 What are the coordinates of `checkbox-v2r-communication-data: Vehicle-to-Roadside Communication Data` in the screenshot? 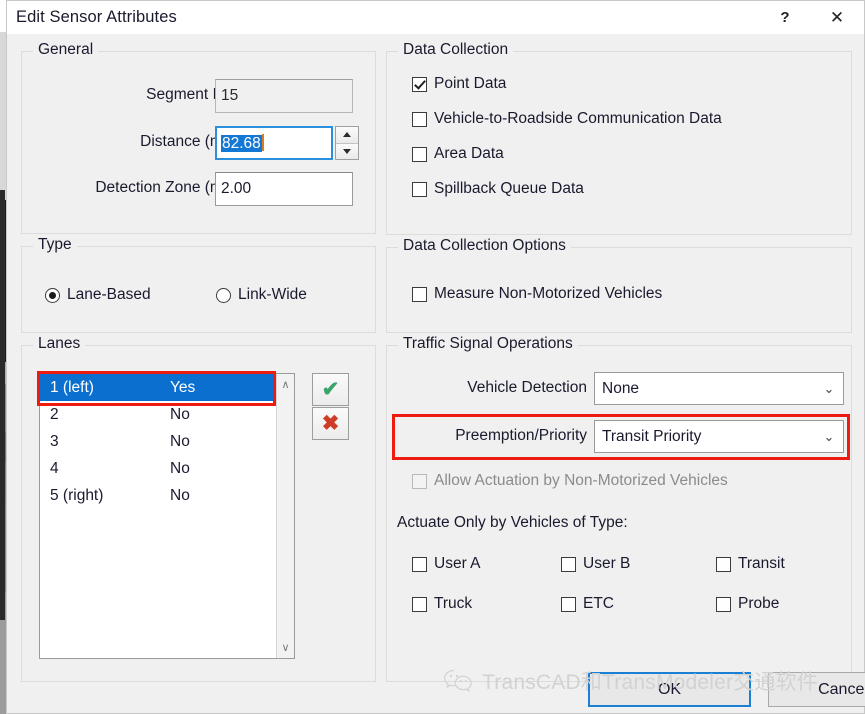 It's located at (567, 119).